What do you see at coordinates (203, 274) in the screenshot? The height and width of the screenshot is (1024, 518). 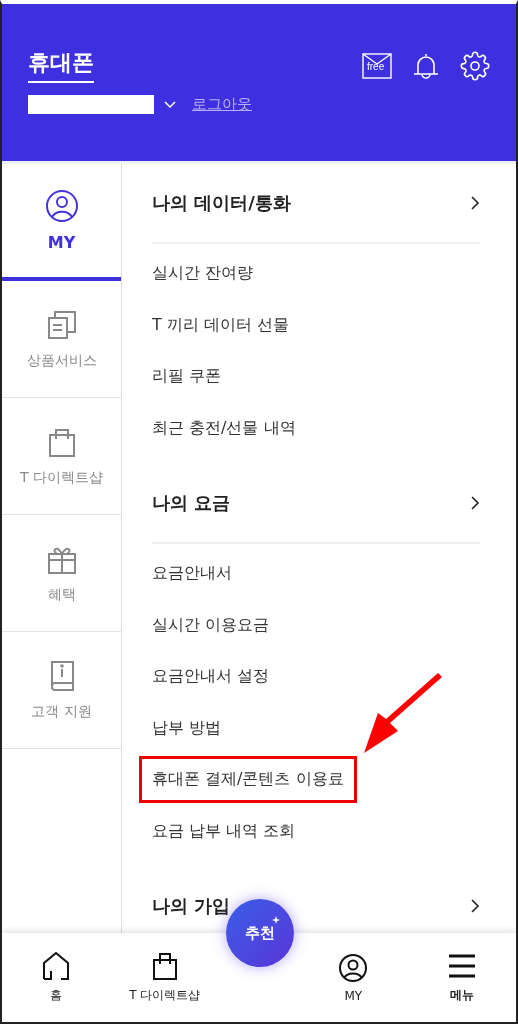 I see `menu-item: 실시간 잔여량` at bounding box center [203, 274].